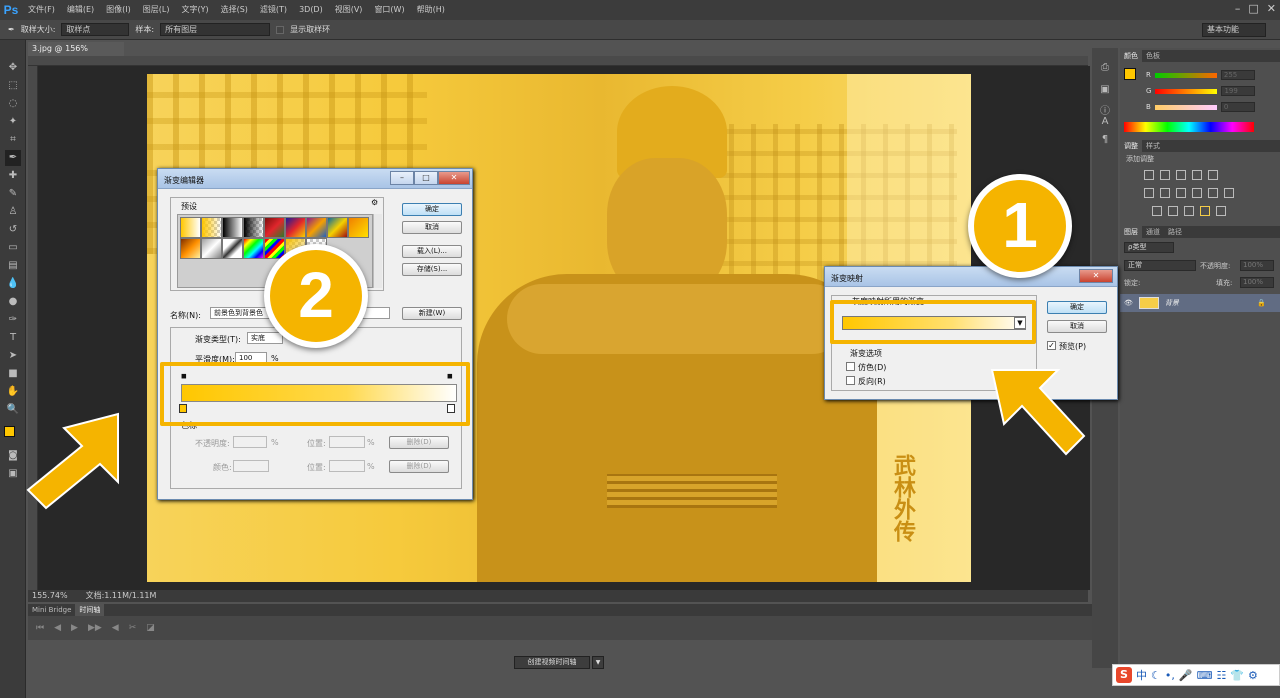 Image resolution: width=1280 pixels, height=698 pixels. I want to click on green-slider, so click(1186, 91).